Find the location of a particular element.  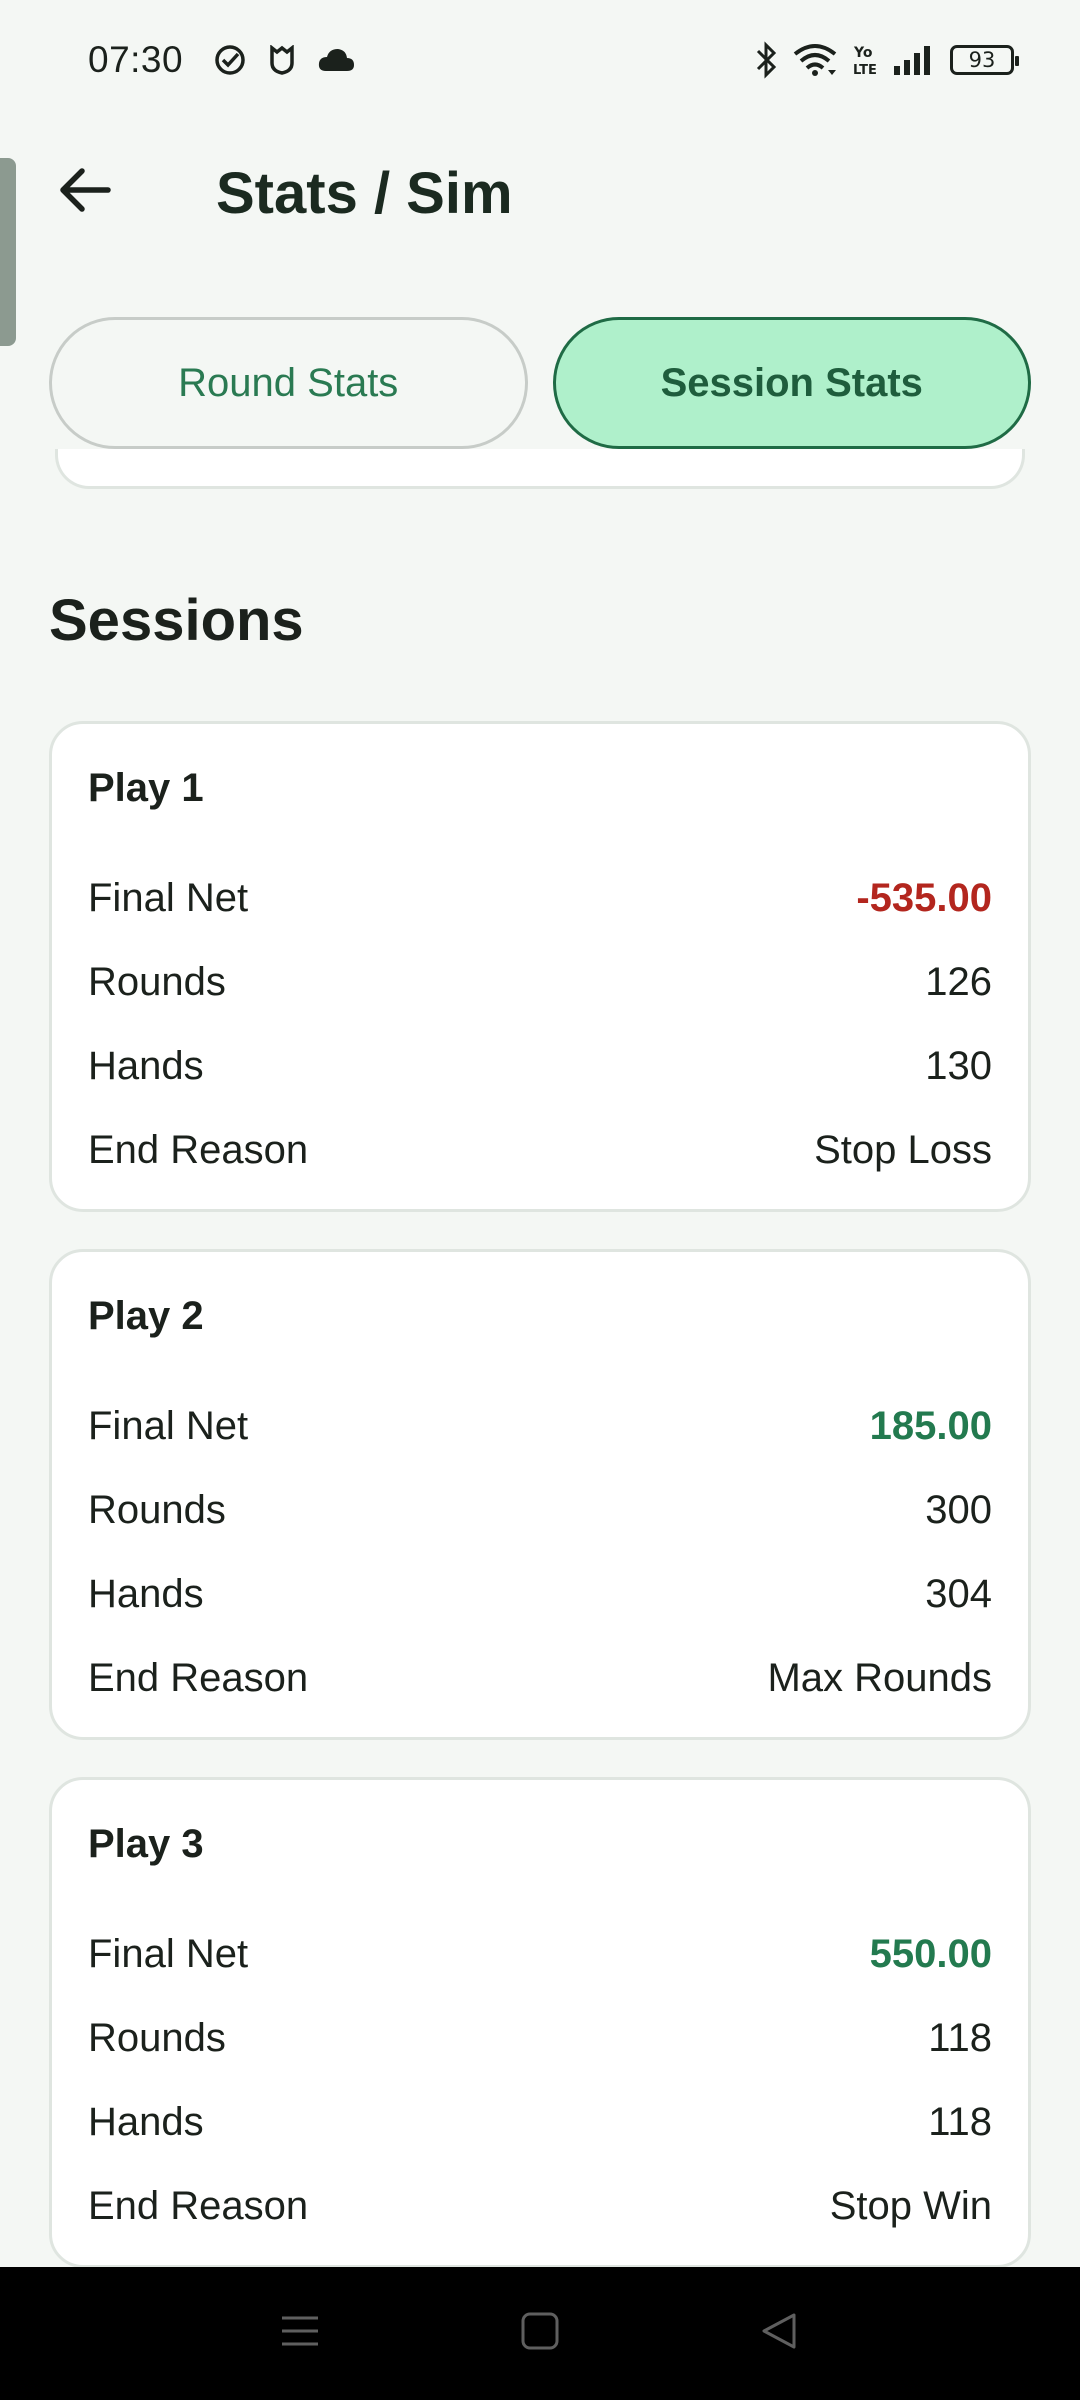

check-circle-icon is located at coordinates (230, 60).